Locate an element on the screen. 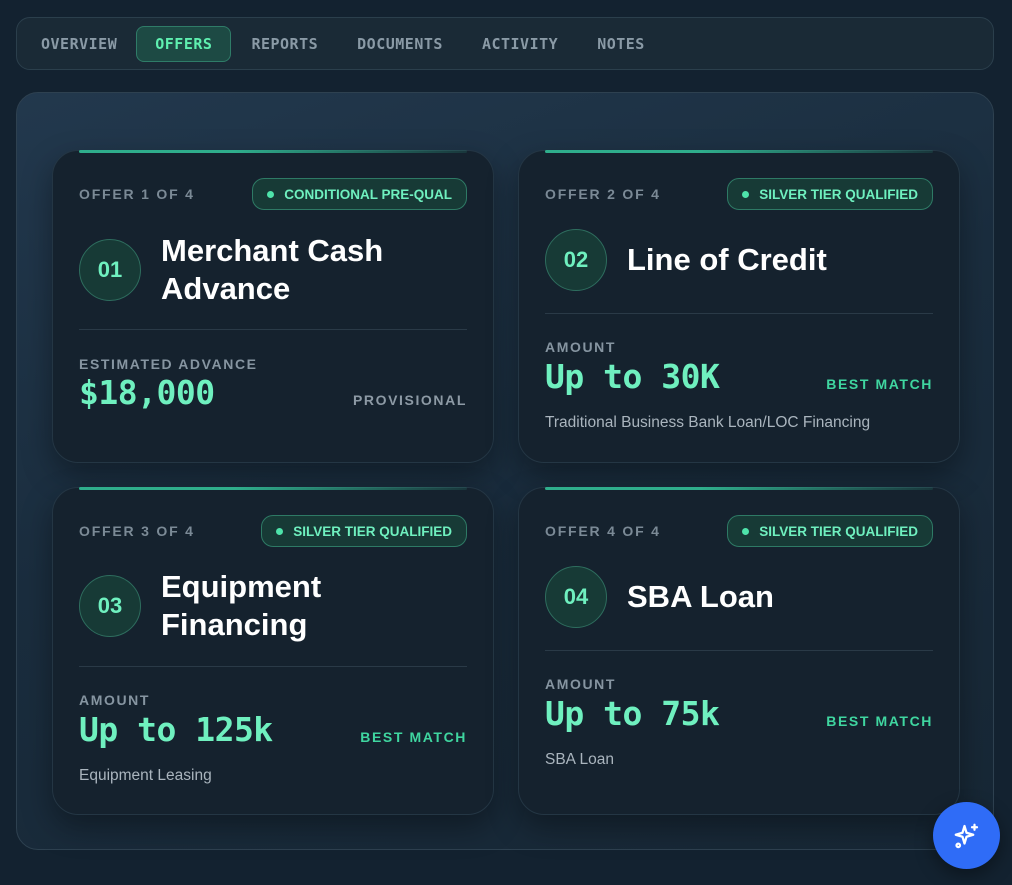 The width and height of the screenshot is (1012, 885). offer-number-badge: 01 is located at coordinates (110, 270).